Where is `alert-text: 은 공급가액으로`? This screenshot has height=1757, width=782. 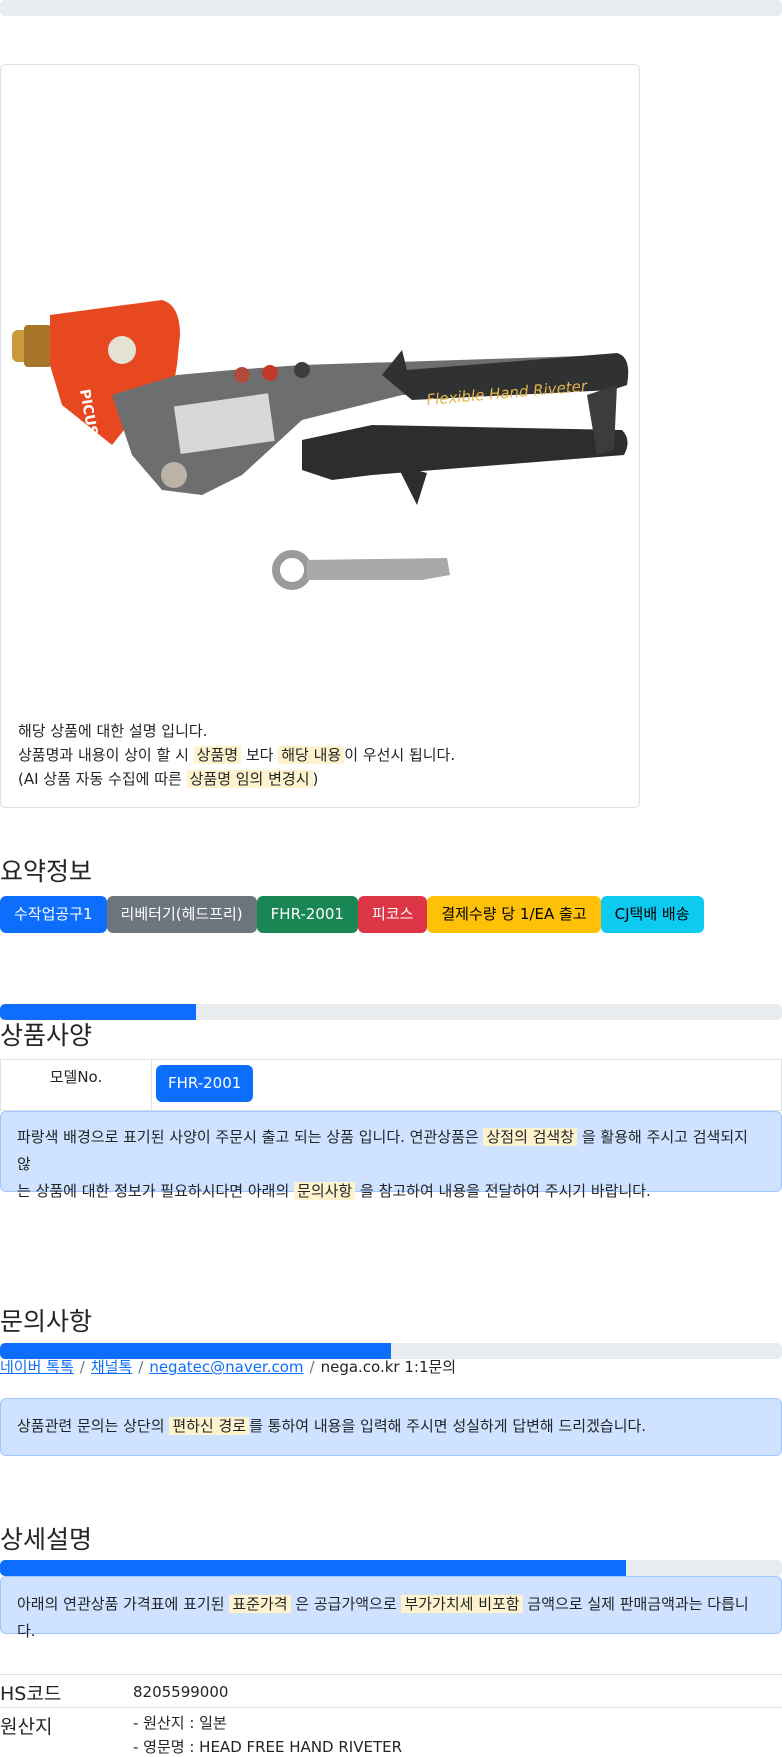 alert-text: 은 공급가액으로 is located at coordinates (346, 1604).